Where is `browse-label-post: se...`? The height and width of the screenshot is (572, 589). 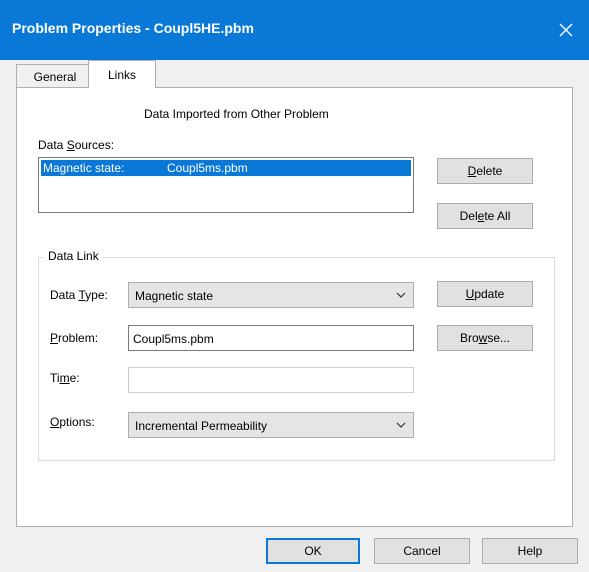
browse-label-post: se... is located at coordinates (499, 338).